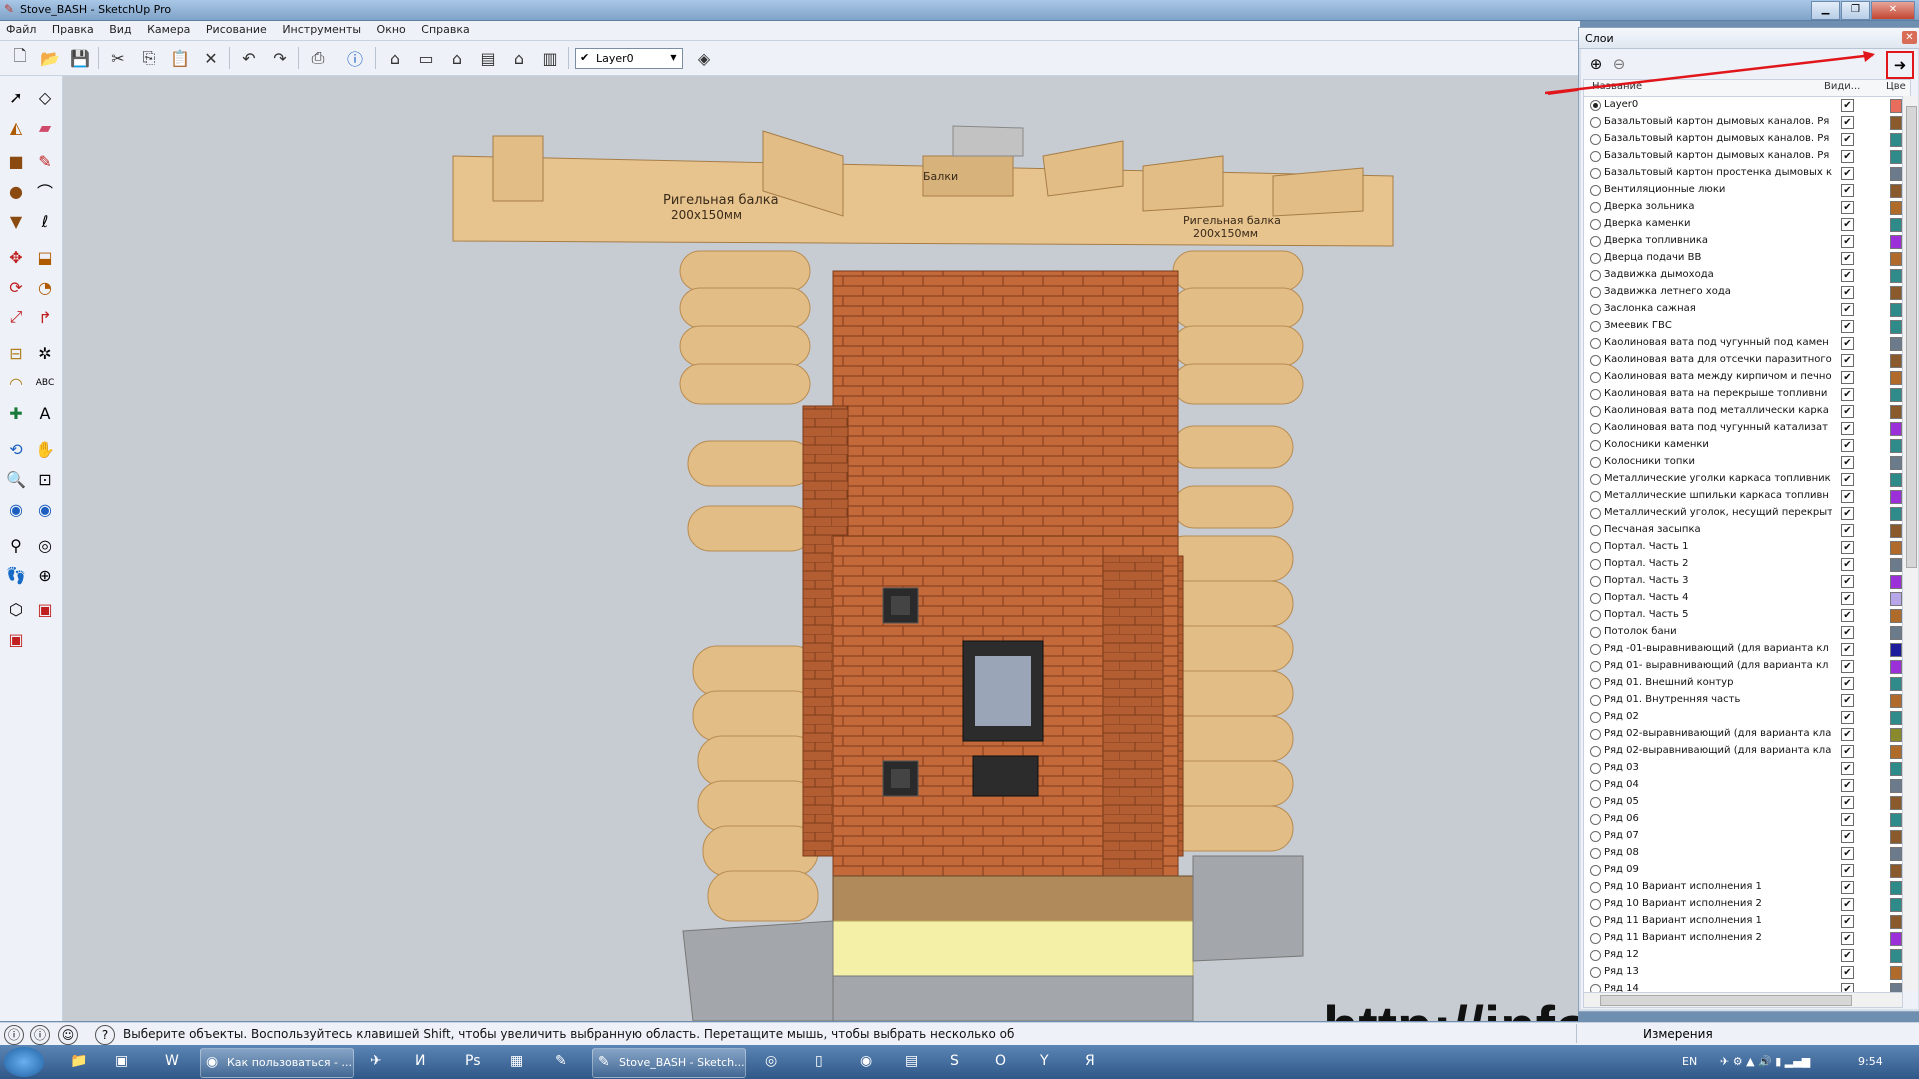  What do you see at coordinates (45, 127) in the screenshot?
I see `eraser-icon: ▰` at bounding box center [45, 127].